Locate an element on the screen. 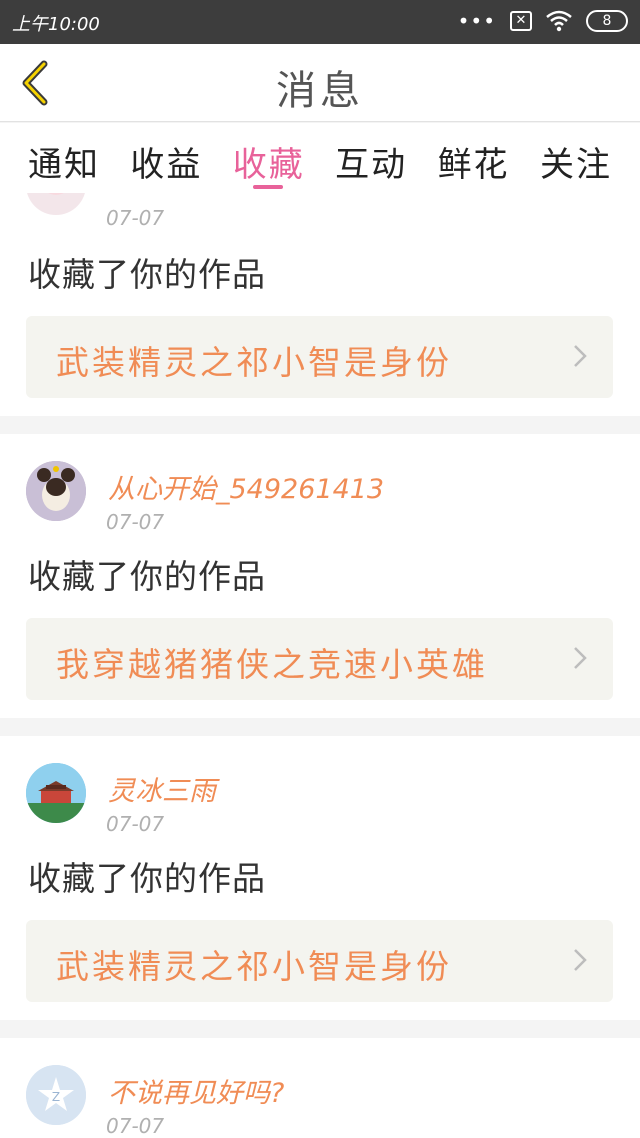  status-time: 上午10:00 is located at coordinates (56, 24).